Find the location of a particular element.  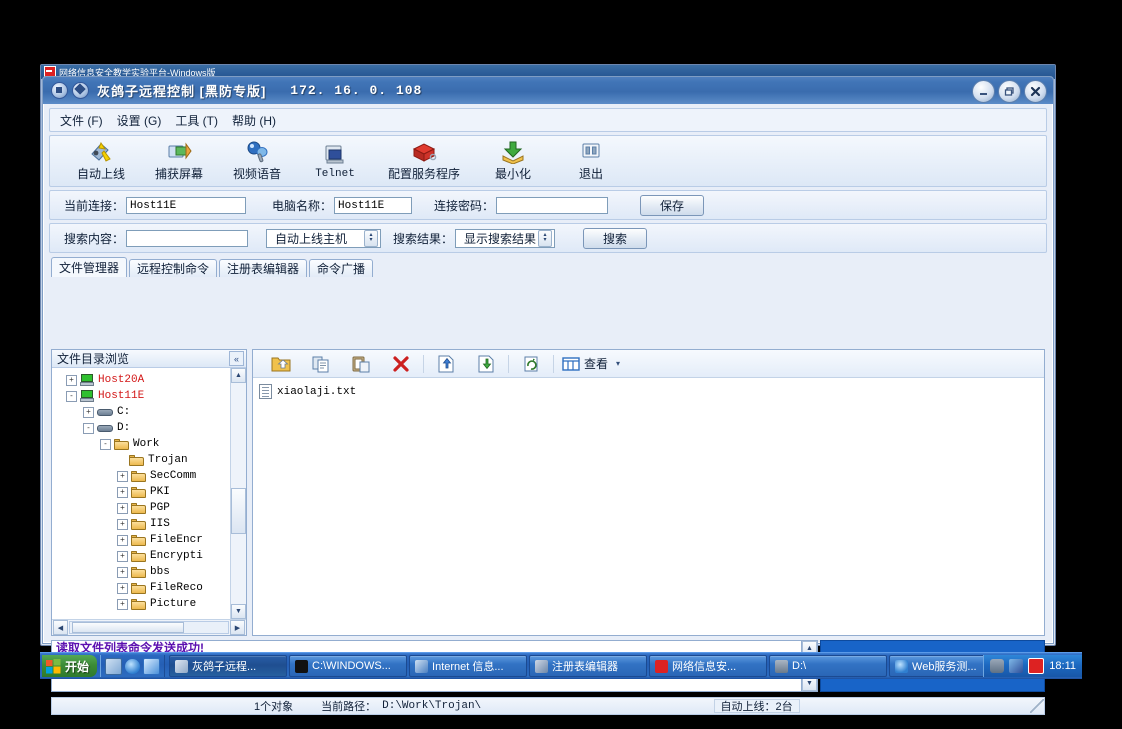

windows-flag-icon is located at coordinates (53, 665).